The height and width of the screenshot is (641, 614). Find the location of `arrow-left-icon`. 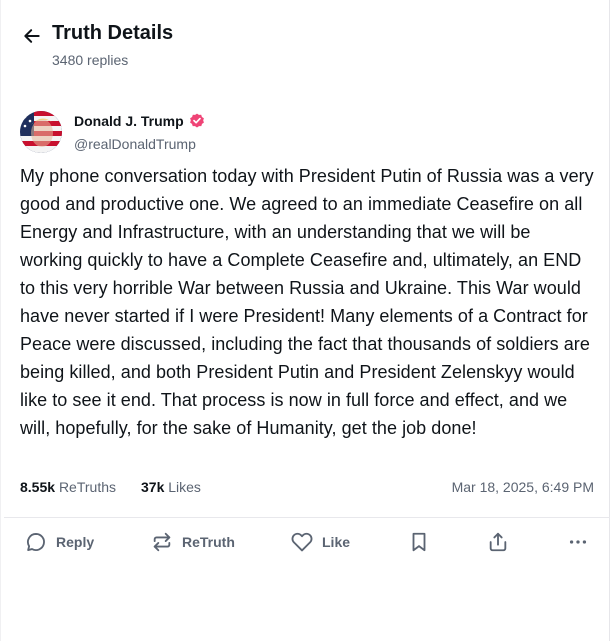

arrow-left-icon is located at coordinates (32, 36).